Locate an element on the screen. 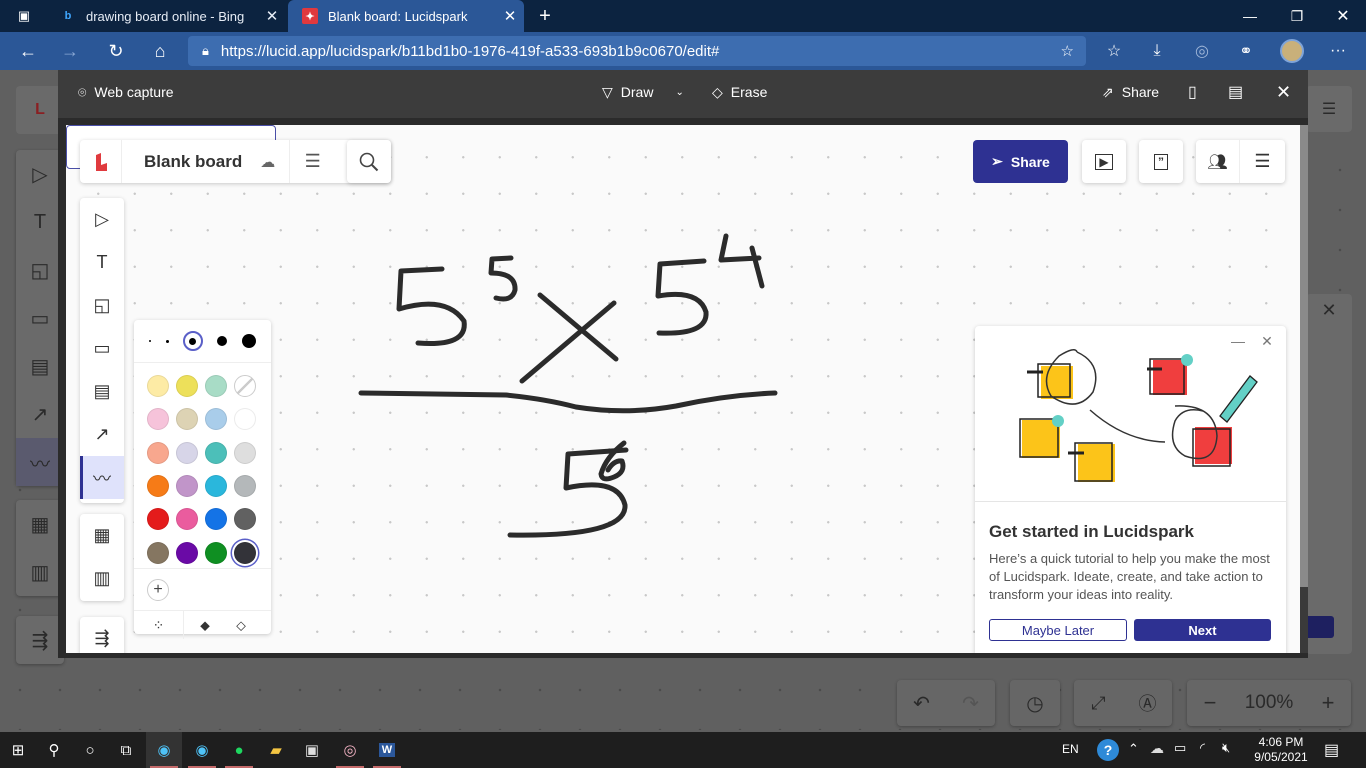 This screenshot has width=1366, height=768. zoom-in-button: + is located at coordinates (1328, 703).